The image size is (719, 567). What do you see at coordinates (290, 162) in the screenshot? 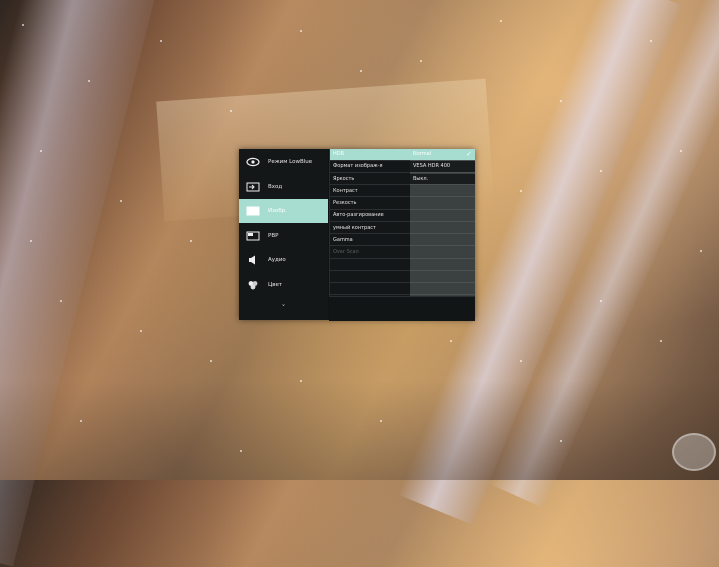
I see `nav-item-label: Режим LowBlue` at bounding box center [290, 162].